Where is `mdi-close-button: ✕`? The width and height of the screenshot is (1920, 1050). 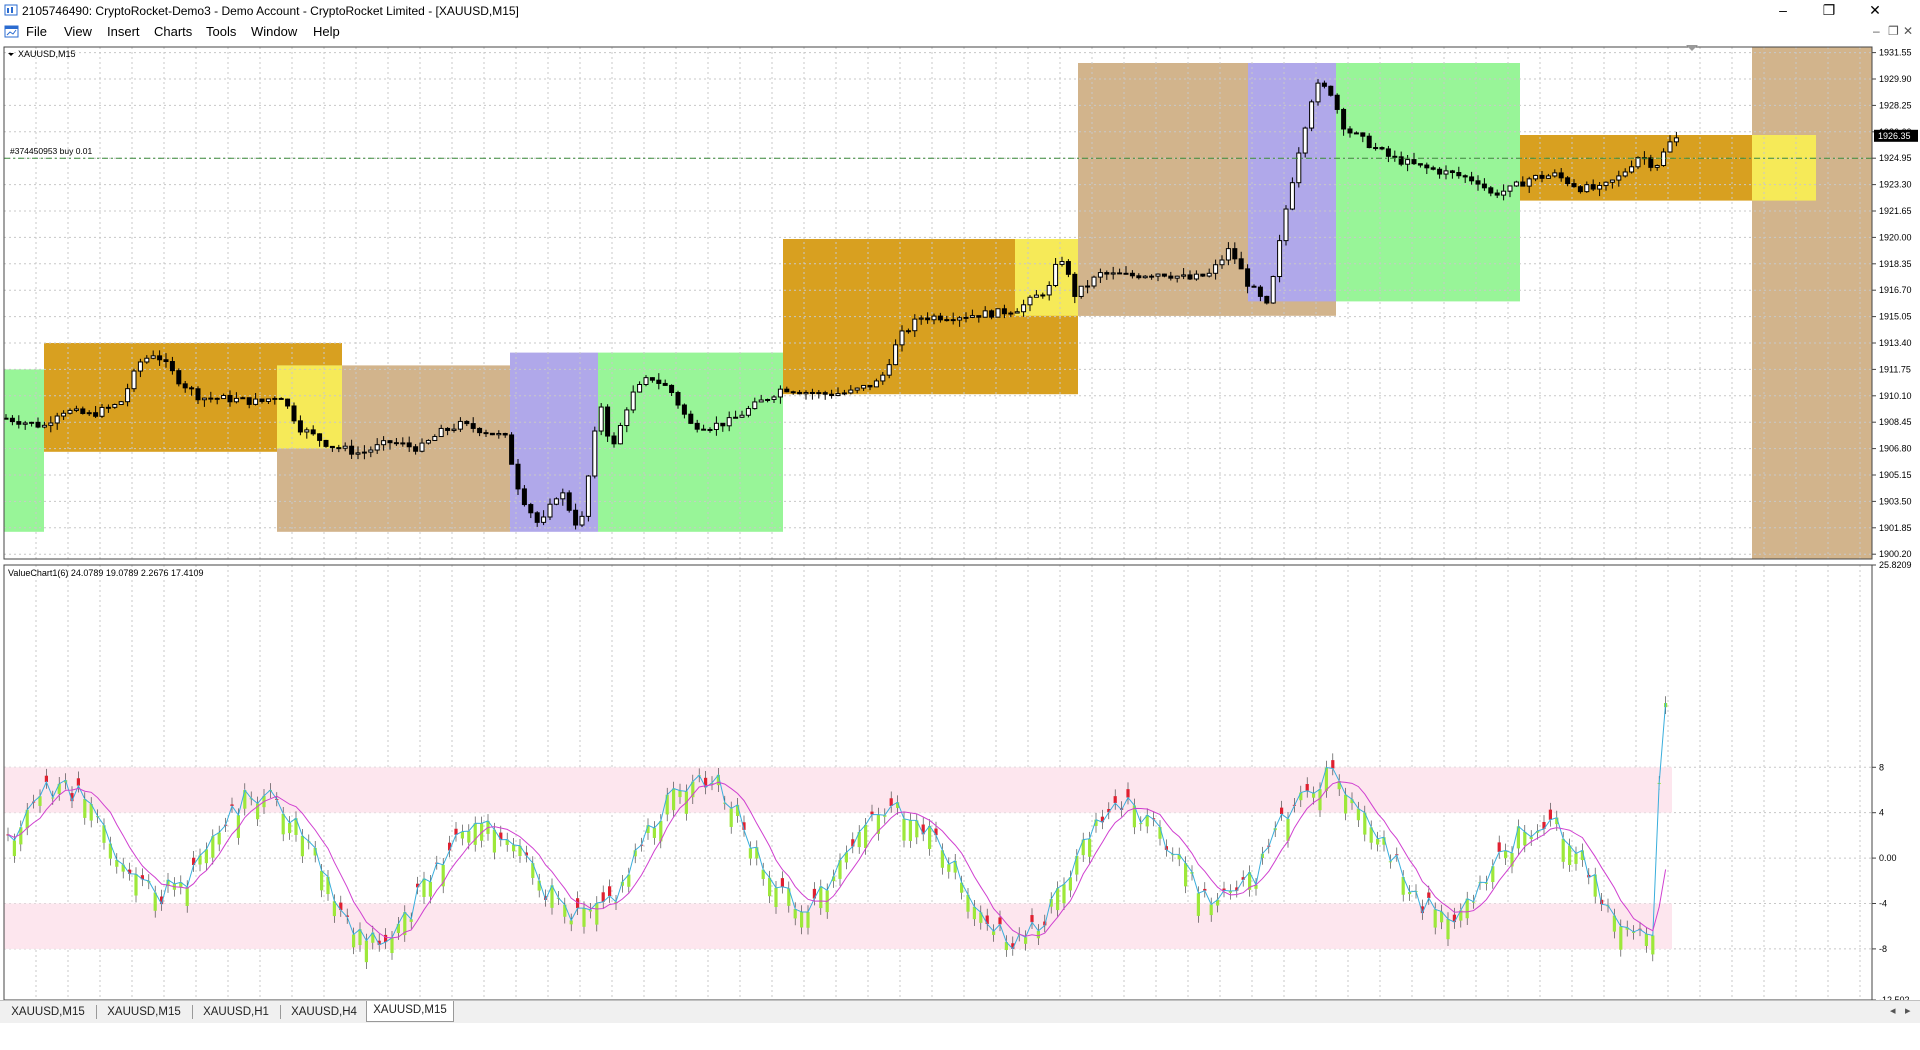 mdi-close-button: ✕ is located at coordinates (1908, 31).